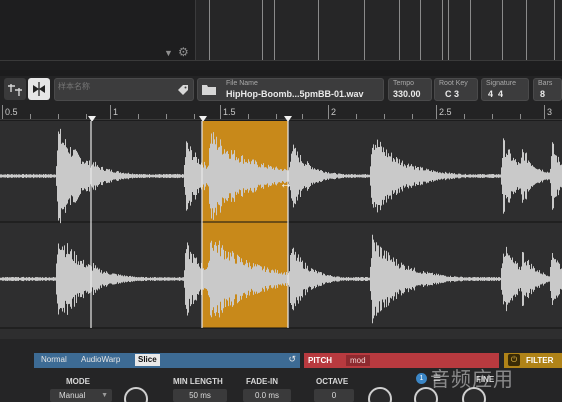 The width and height of the screenshot is (562, 402). Describe the element at coordinates (445, 112) in the screenshot. I see `ruler-label: 2.5` at that location.